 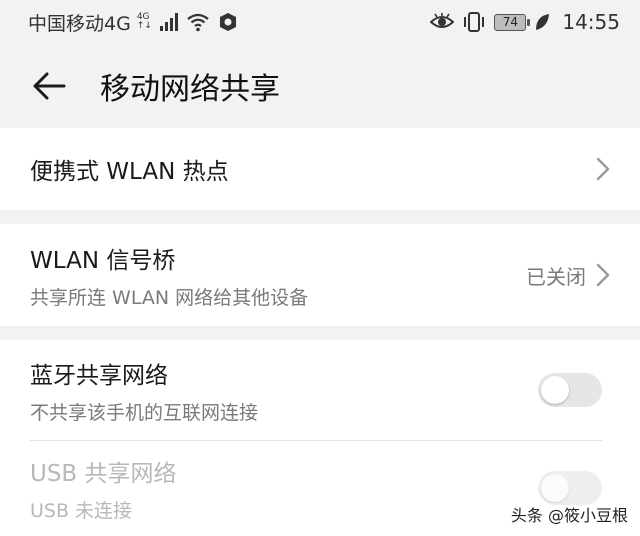 I want to click on bluetooth-tethering-toggle, so click(x=570, y=390).